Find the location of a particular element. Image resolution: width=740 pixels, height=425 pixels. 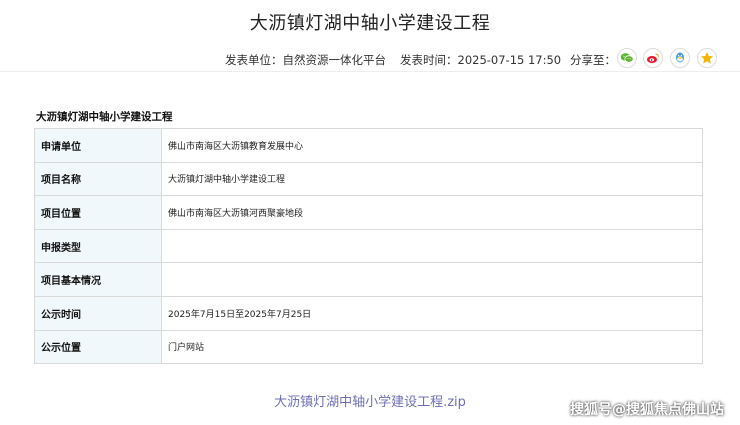

row-value: 门户网站 is located at coordinates (432, 347).